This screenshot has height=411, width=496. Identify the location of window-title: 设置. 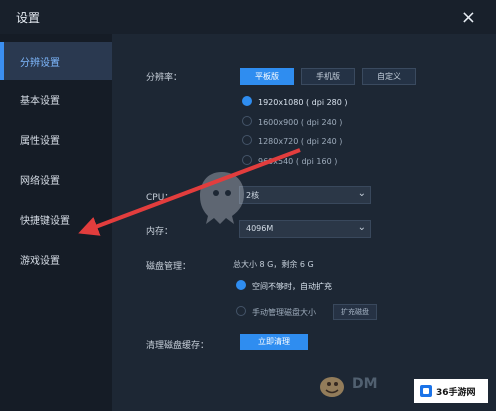
(28, 18).